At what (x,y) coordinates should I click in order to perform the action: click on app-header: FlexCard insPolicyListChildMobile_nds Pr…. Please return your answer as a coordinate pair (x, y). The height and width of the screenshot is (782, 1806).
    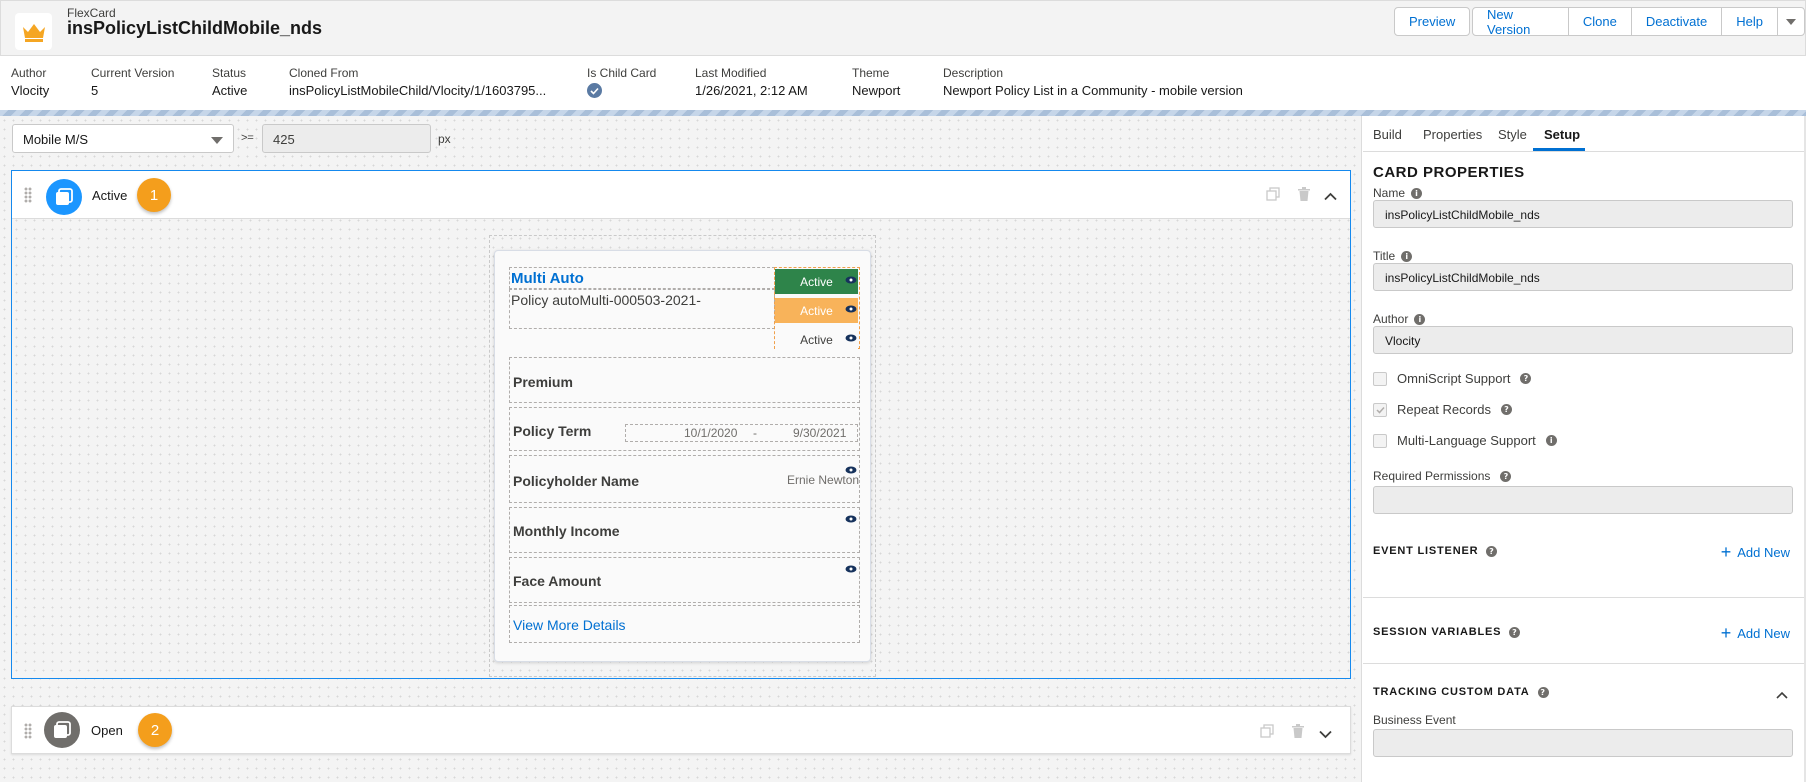
    Looking at the image, I should click on (903, 28).